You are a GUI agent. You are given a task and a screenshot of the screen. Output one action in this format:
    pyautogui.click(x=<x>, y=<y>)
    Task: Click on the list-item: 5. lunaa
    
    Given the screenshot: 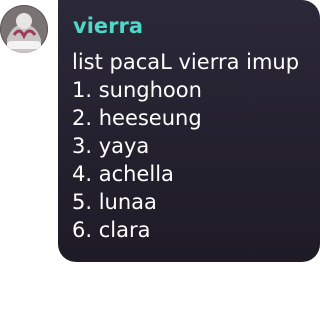 What is the action you would take?
    pyautogui.click(x=114, y=202)
    